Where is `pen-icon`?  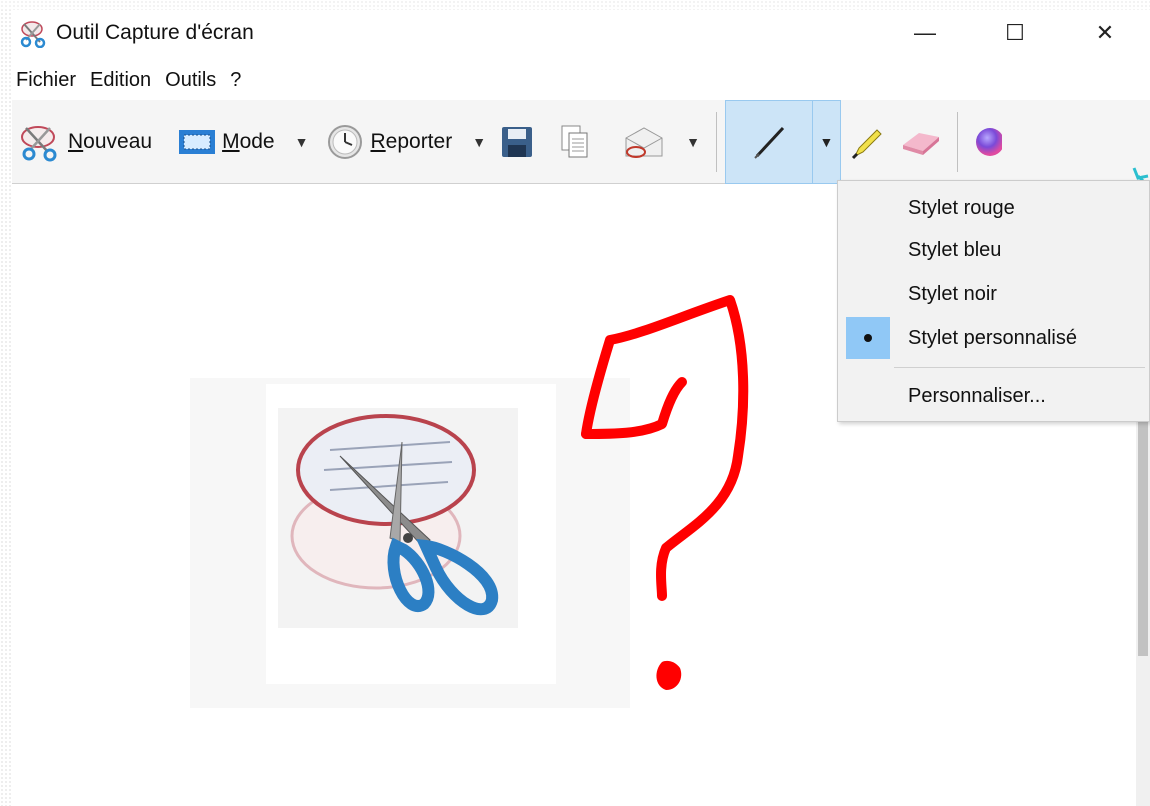
pen-icon is located at coordinates (769, 142).